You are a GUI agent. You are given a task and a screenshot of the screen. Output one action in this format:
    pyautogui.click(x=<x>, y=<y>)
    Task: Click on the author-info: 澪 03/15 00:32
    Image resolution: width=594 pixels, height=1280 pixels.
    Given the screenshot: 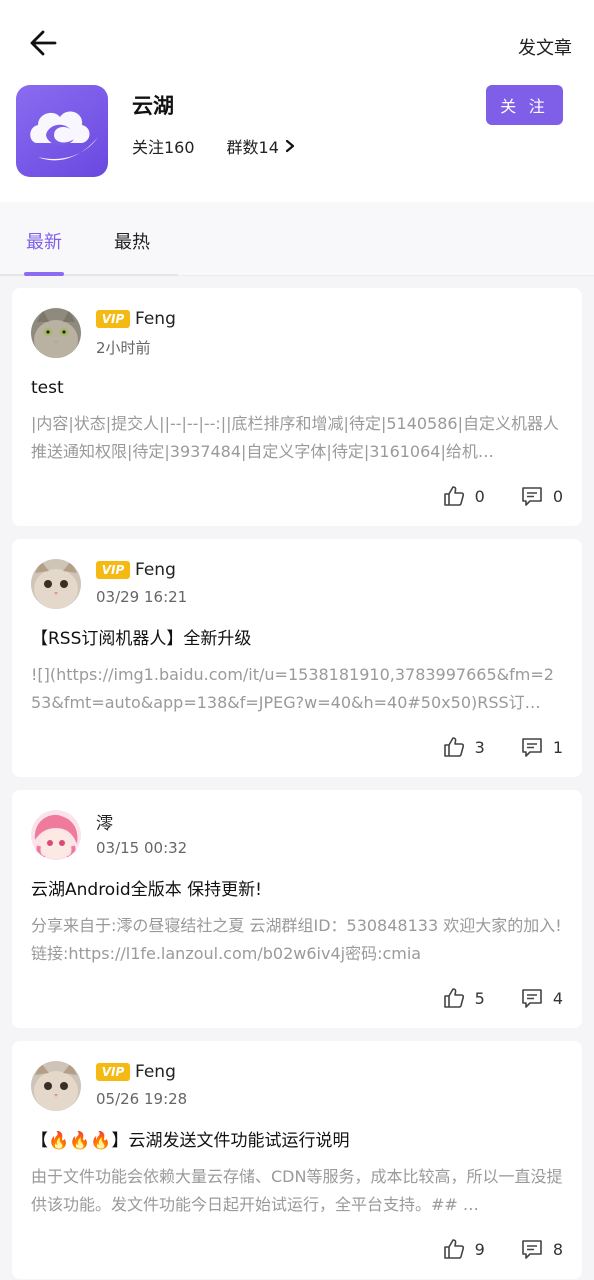 What is the action you would take?
    pyautogui.click(x=142, y=833)
    